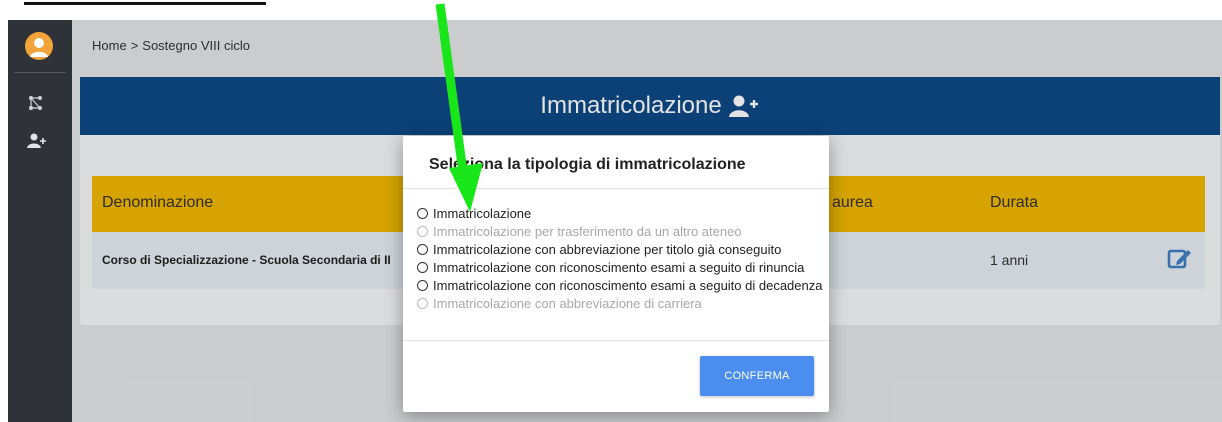 The width and height of the screenshot is (1222, 422). Describe the element at coordinates (40, 221) in the screenshot. I see `sidebar` at that location.